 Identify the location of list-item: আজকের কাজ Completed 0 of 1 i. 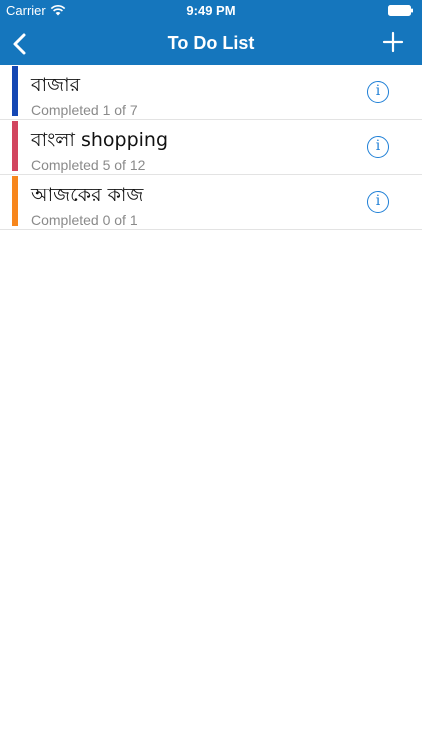
(211, 202).